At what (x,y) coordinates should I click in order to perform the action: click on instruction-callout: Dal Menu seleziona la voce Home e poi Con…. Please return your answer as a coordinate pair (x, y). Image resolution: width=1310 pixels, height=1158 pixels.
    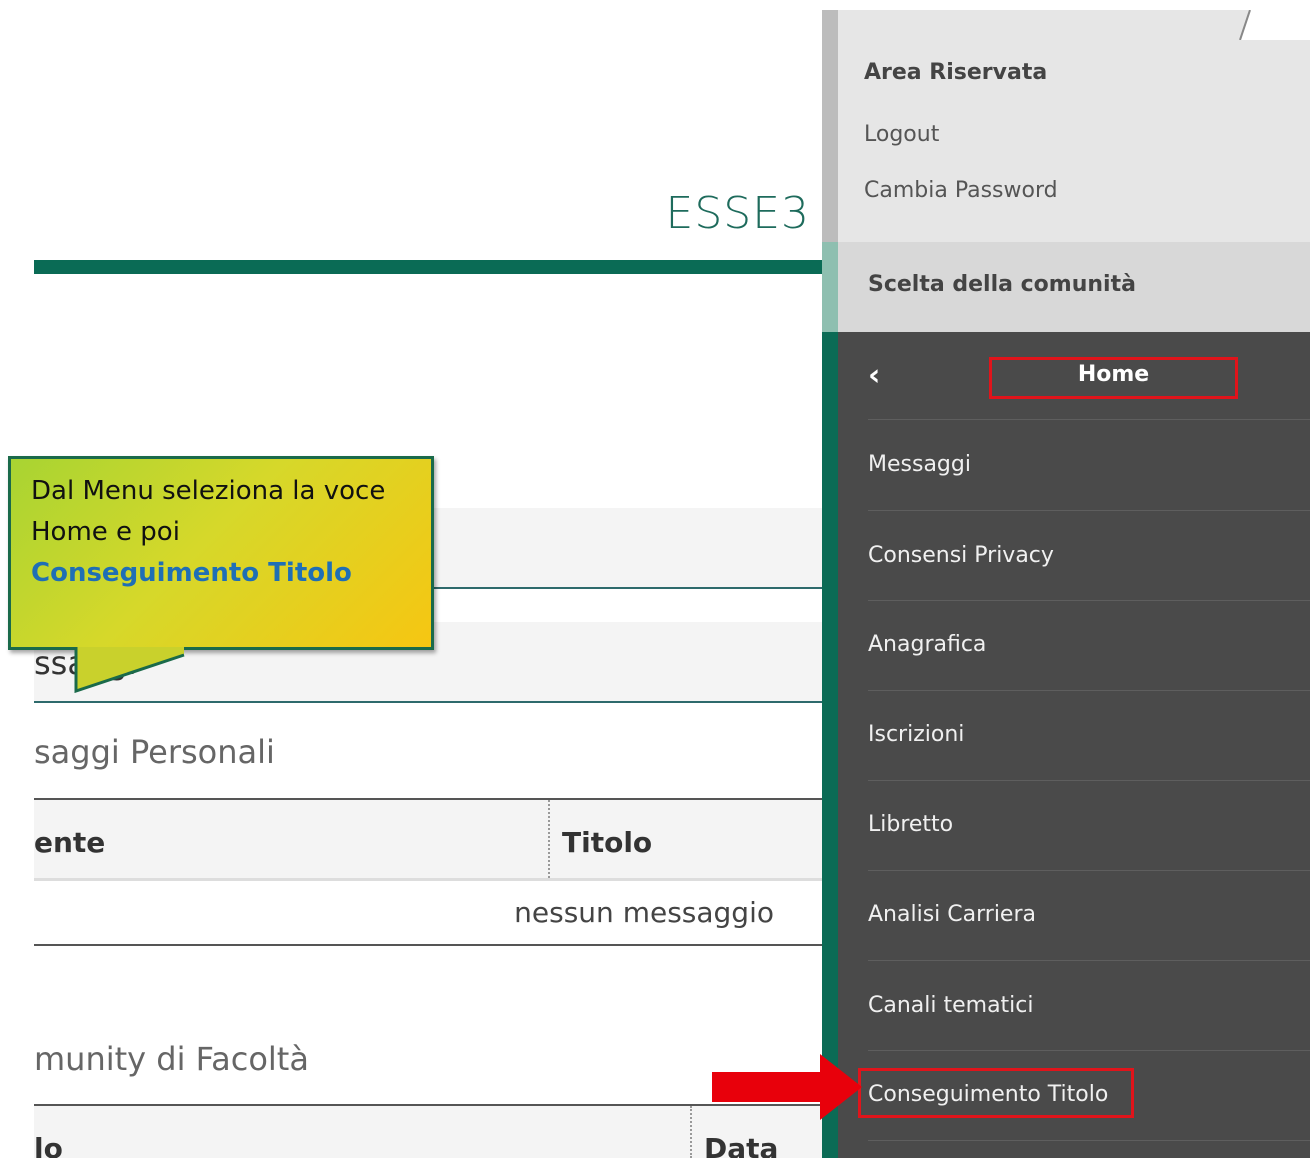
    Looking at the image, I should click on (221, 553).